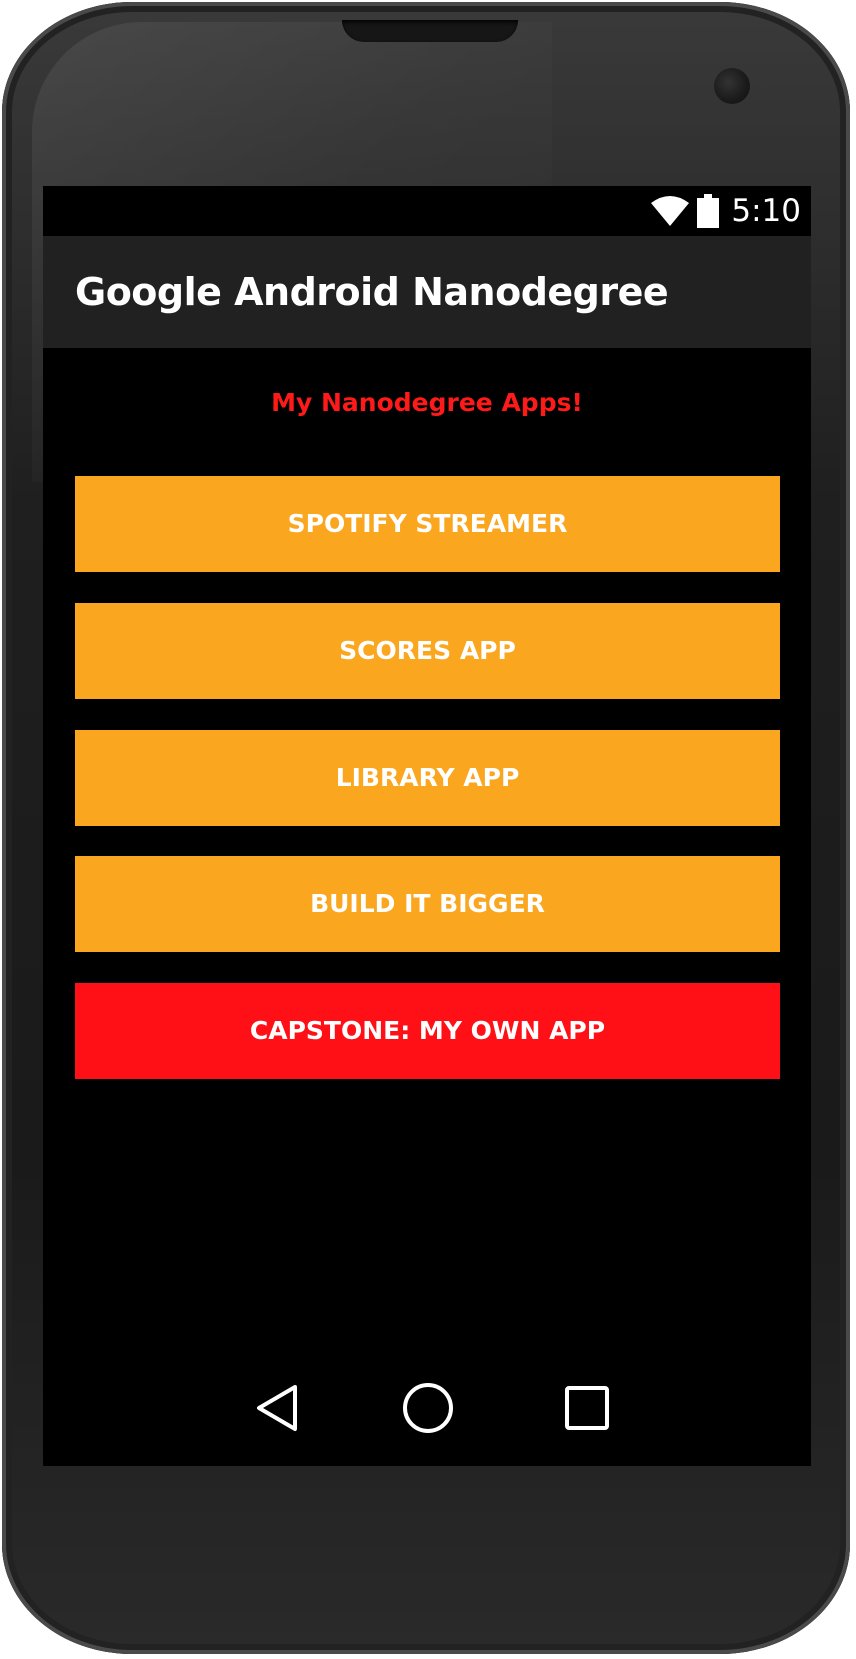 The width and height of the screenshot is (856, 1659). I want to click on recents-button, so click(587, 1408).